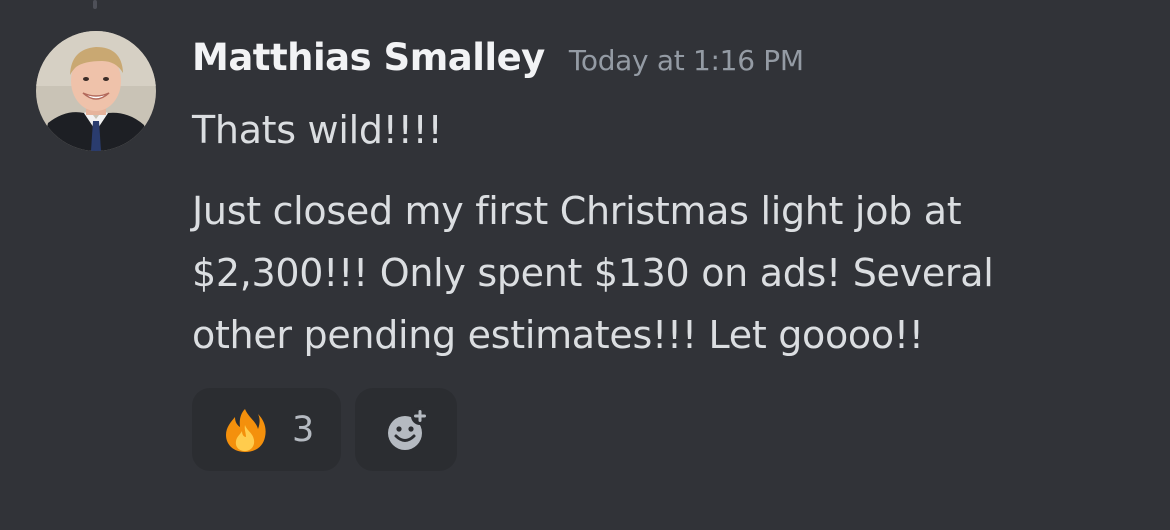 This screenshot has width=1170, height=530. Describe the element at coordinates (368, 57) in the screenshot. I see `username: Matthias Smalley` at that location.